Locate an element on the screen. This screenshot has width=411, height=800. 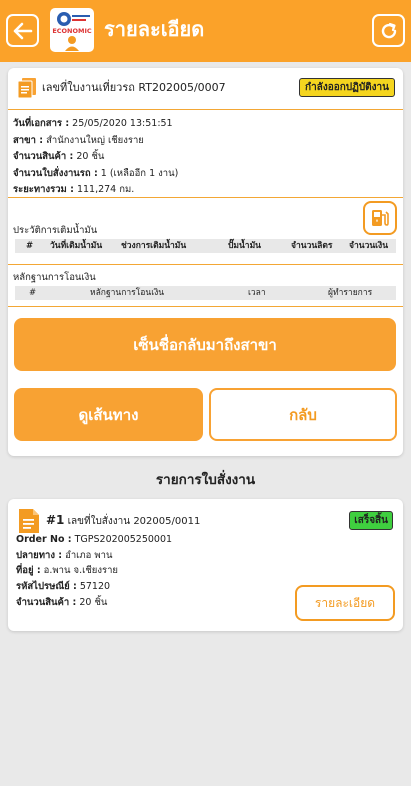
back-arrow-button is located at coordinates (22, 30).